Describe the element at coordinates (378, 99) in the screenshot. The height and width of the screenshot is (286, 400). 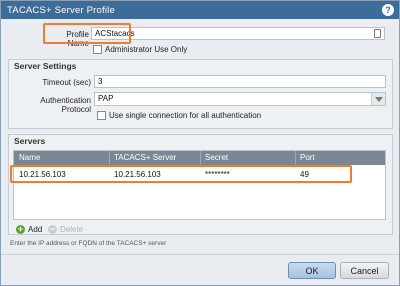
I see `chevron-down-icon` at that location.